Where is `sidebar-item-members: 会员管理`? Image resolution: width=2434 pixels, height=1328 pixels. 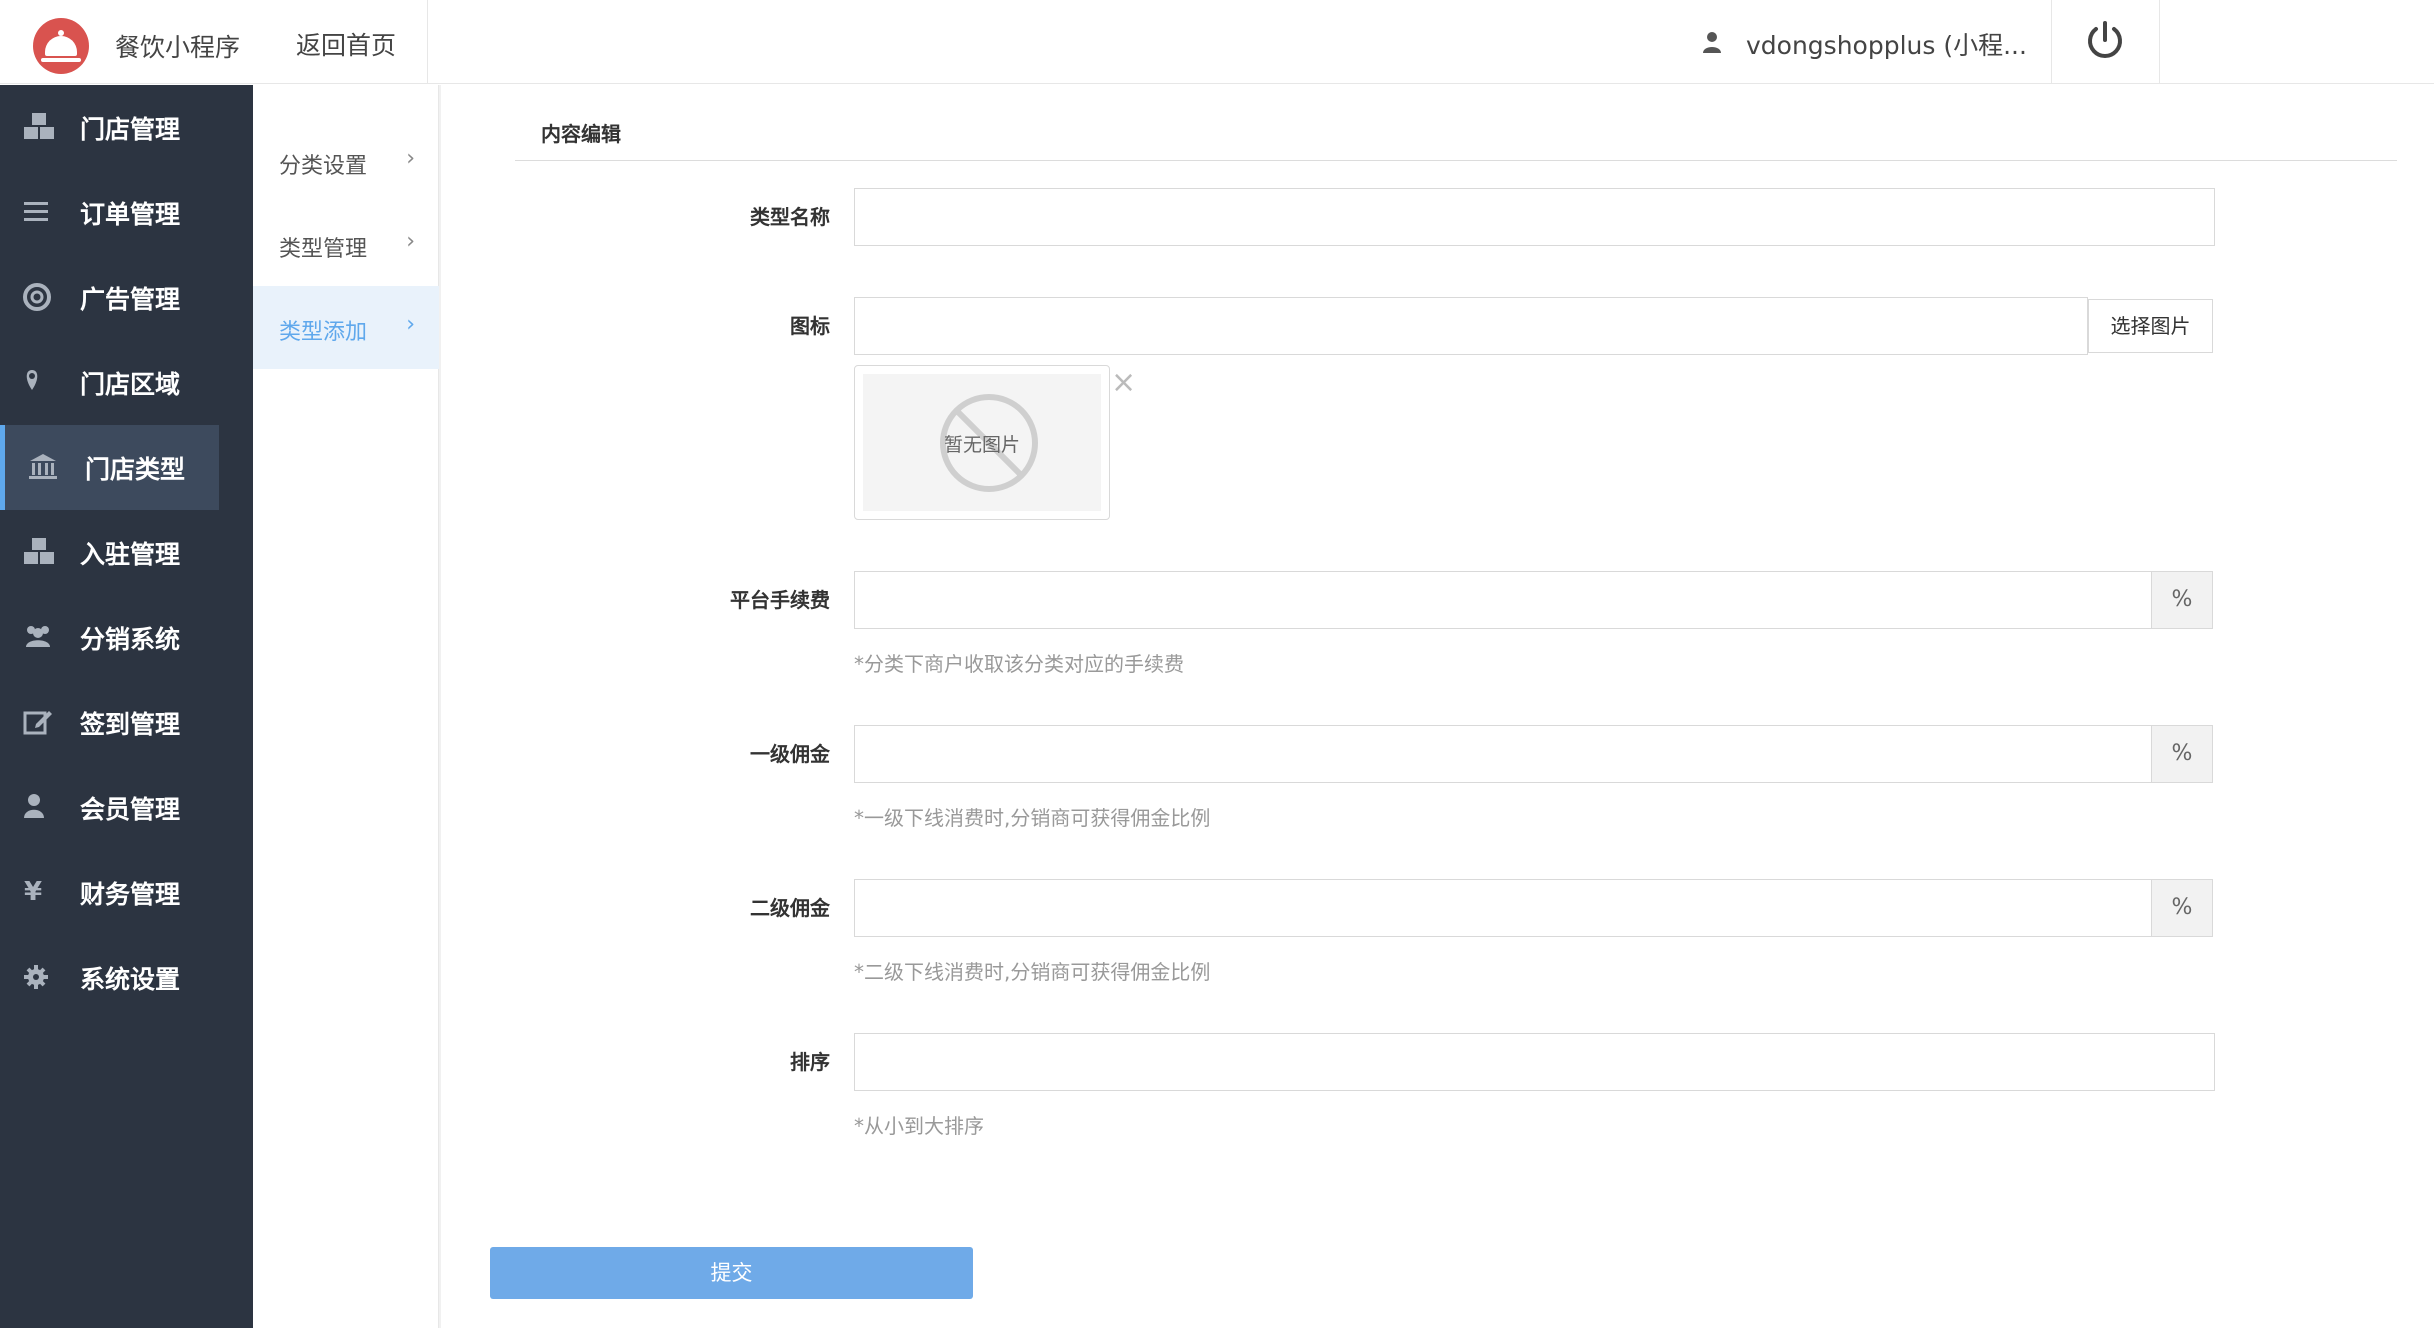
sidebar-item-members: 会员管理 is located at coordinates (126, 807).